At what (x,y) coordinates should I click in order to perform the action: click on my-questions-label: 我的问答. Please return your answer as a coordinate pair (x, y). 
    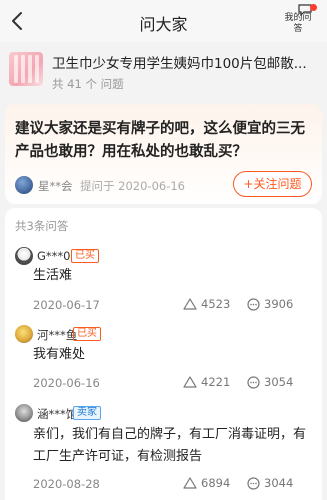
    Looking at the image, I should click on (298, 23).